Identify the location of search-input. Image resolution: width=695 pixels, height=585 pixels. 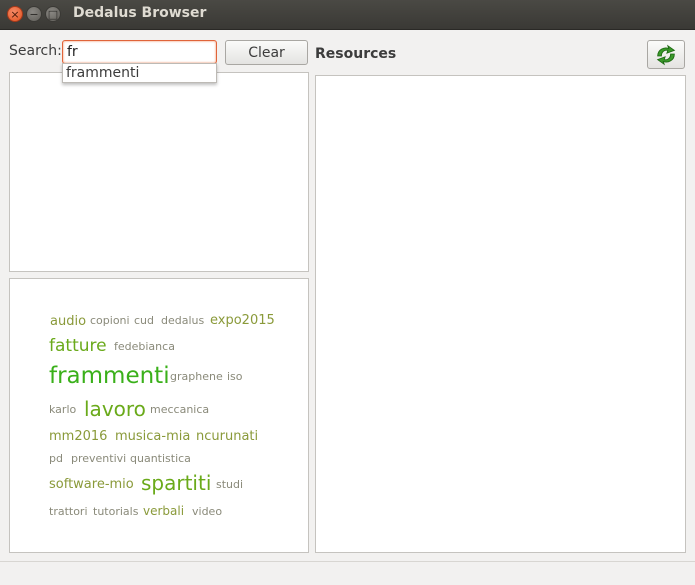
(139, 52).